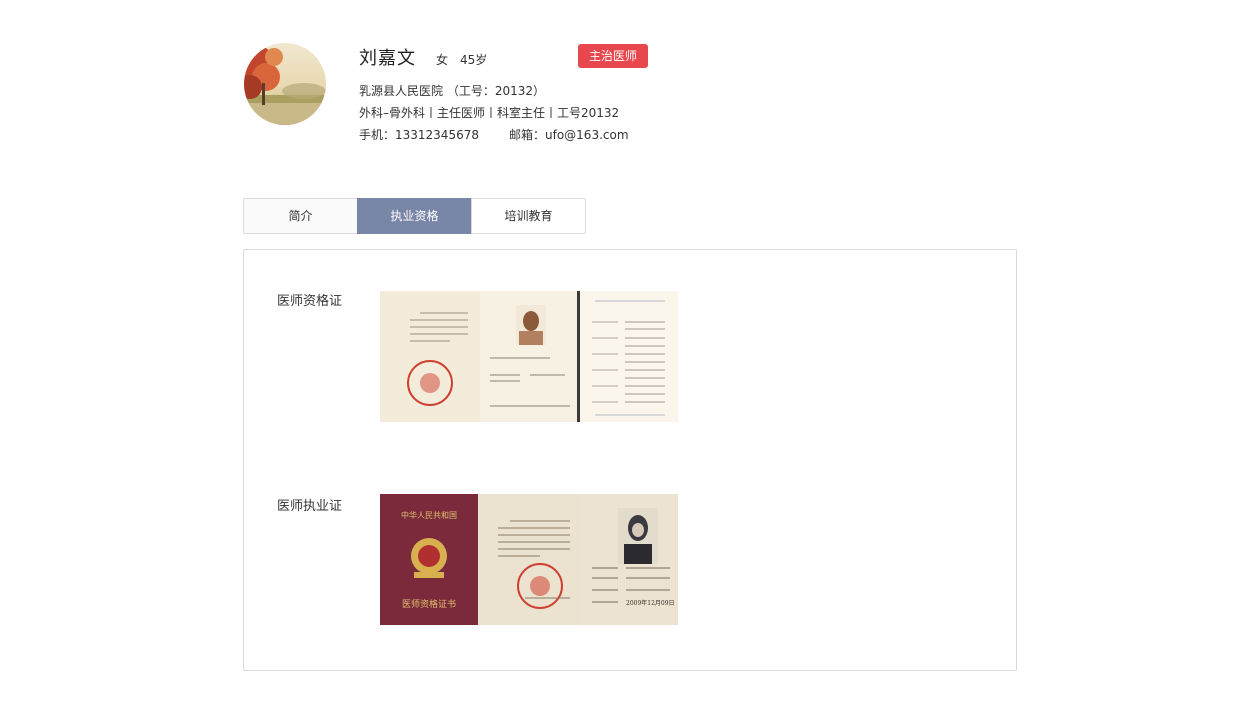 The image size is (1260, 714). I want to click on cover-subtitle: 医师资格证书, so click(429, 604).